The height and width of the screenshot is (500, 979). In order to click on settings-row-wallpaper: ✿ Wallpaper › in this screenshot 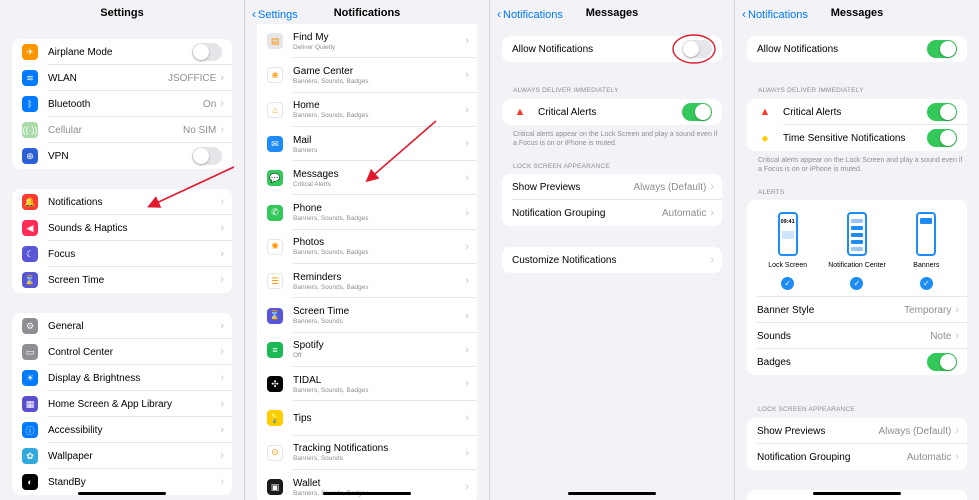, I will do `click(122, 456)`.